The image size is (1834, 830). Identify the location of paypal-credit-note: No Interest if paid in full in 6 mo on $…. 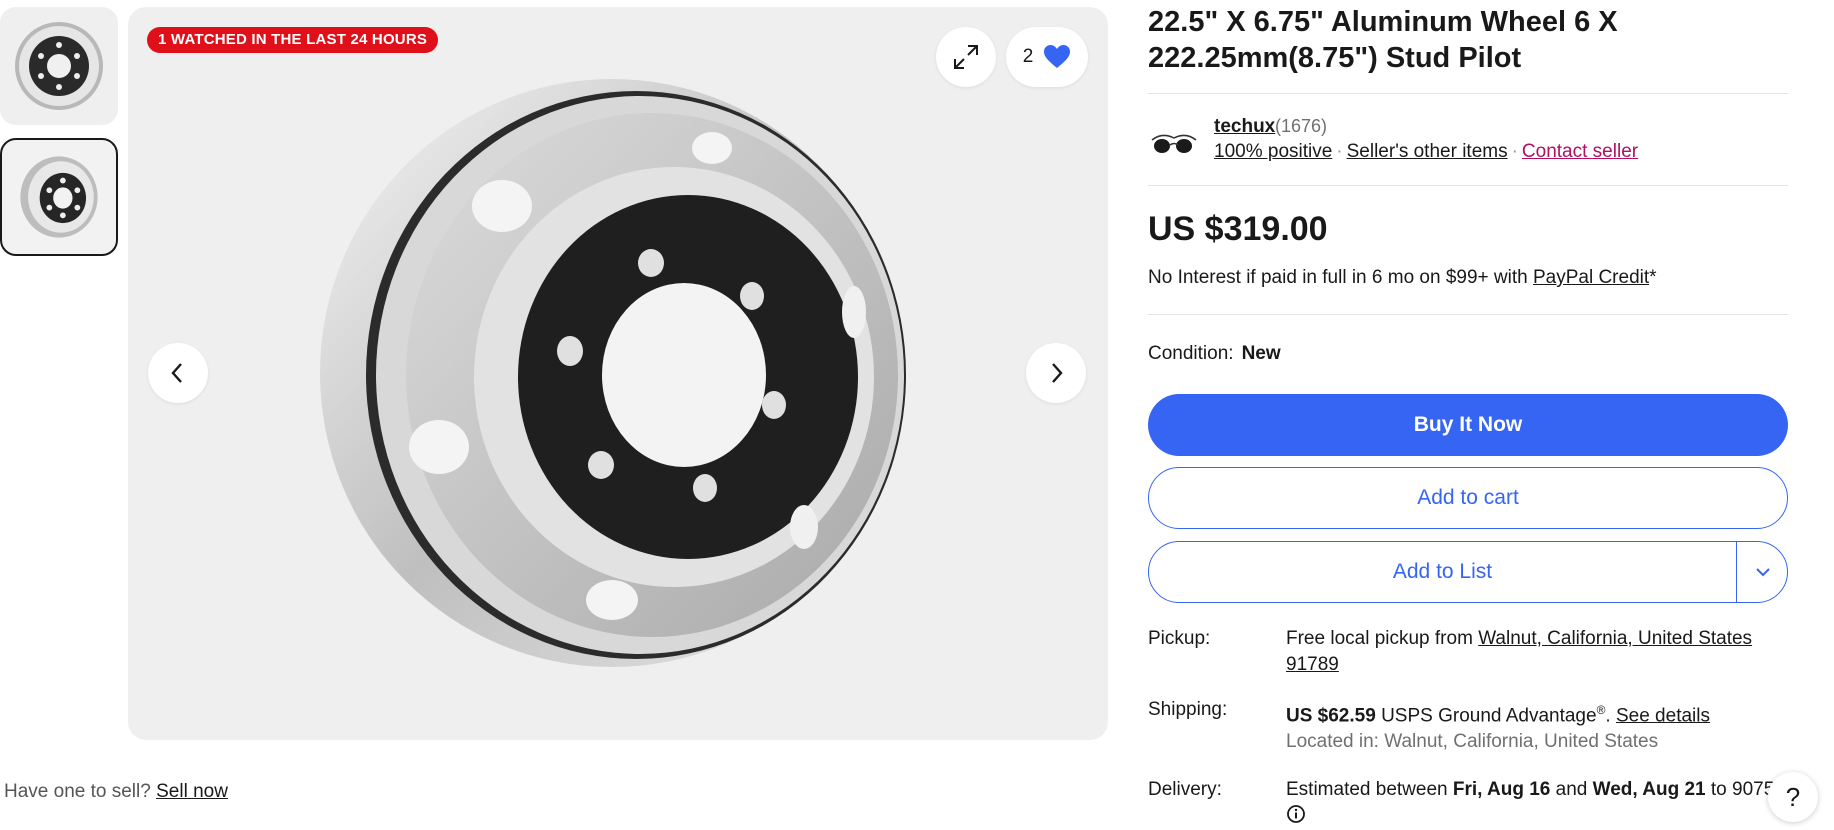
(1402, 278).